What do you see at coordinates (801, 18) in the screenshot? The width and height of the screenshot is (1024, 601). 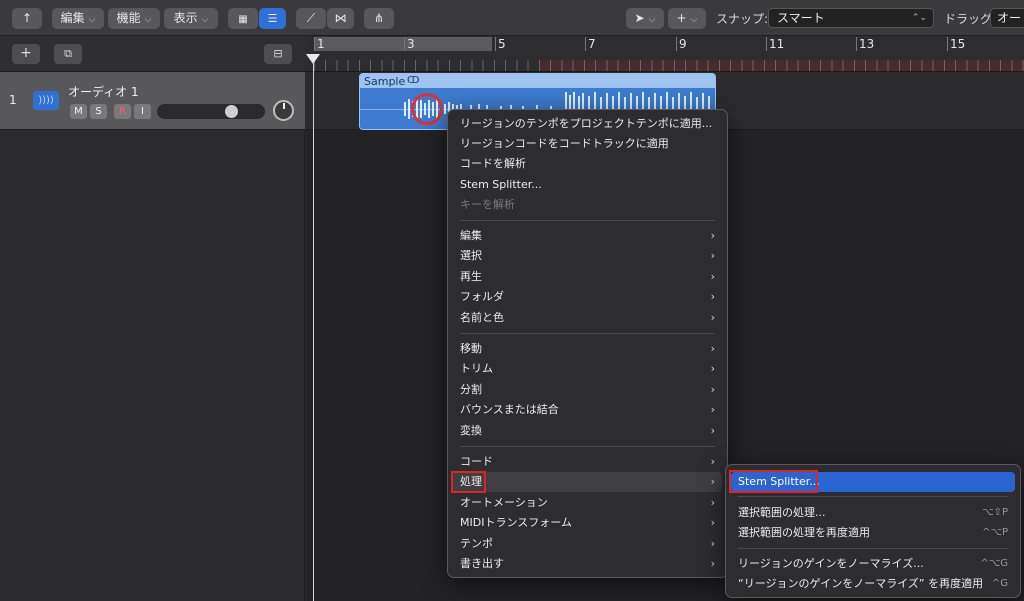 I see `snap-value: スマート` at bounding box center [801, 18].